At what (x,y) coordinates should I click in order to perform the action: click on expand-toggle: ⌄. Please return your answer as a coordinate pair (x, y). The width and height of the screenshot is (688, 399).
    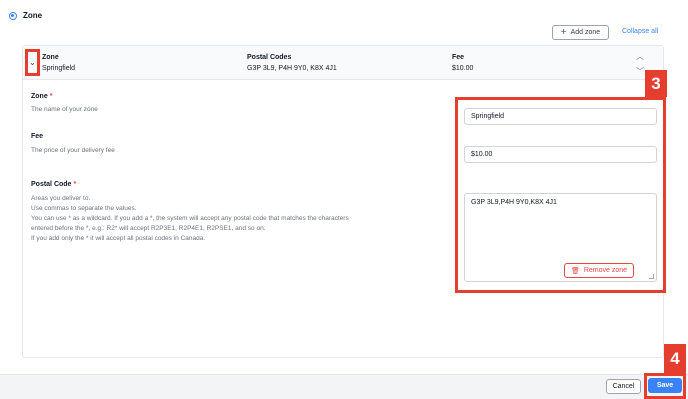
    Looking at the image, I should click on (32, 62).